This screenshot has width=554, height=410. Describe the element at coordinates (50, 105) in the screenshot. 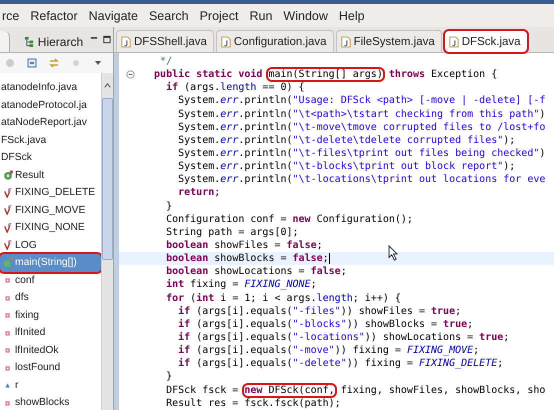

I see `tree-item: atanodeProtocol.ja` at that location.